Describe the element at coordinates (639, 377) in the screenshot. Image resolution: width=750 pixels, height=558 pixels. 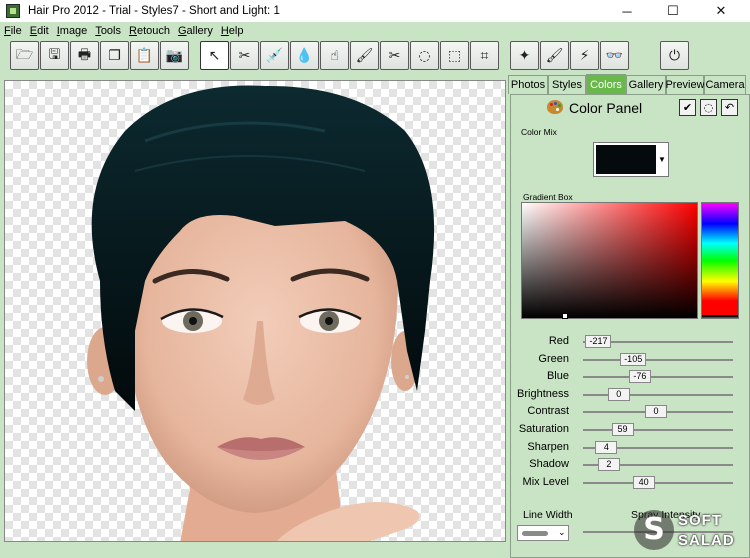
I see `slider-value-thumb: -76` at that location.